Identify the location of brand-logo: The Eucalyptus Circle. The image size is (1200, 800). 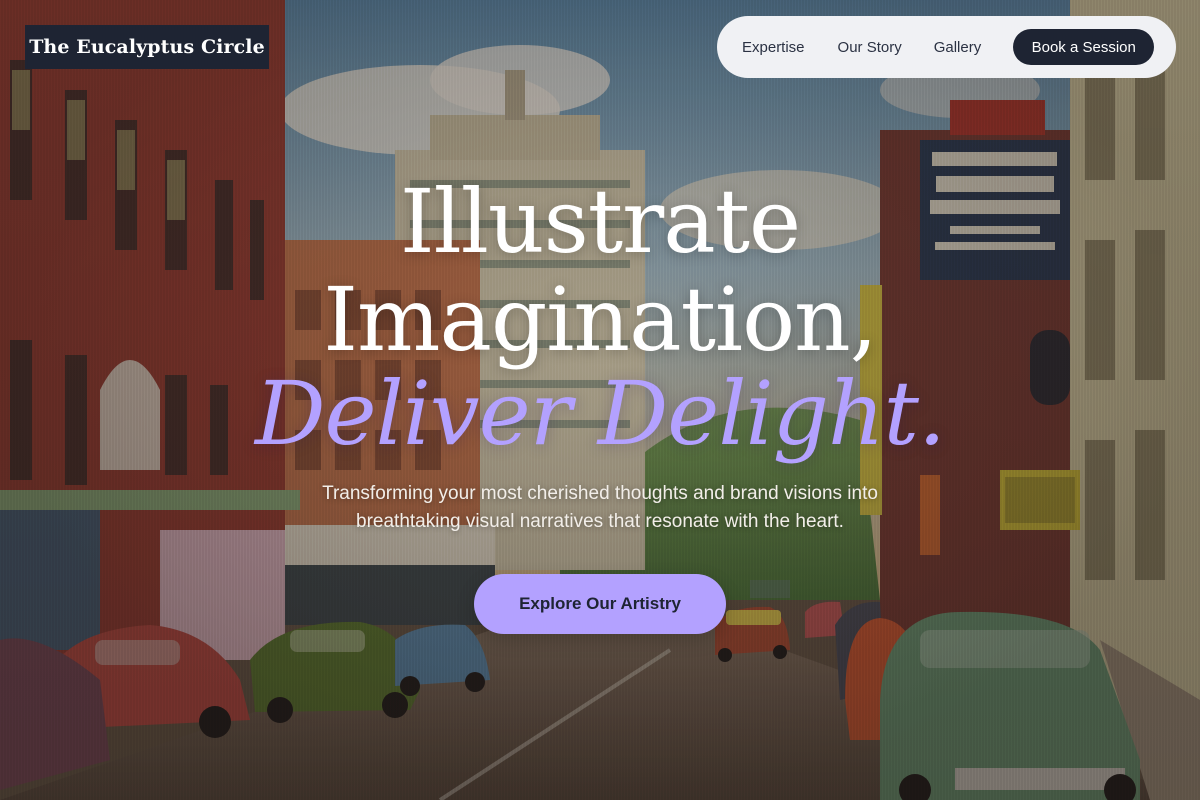
(147, 47).